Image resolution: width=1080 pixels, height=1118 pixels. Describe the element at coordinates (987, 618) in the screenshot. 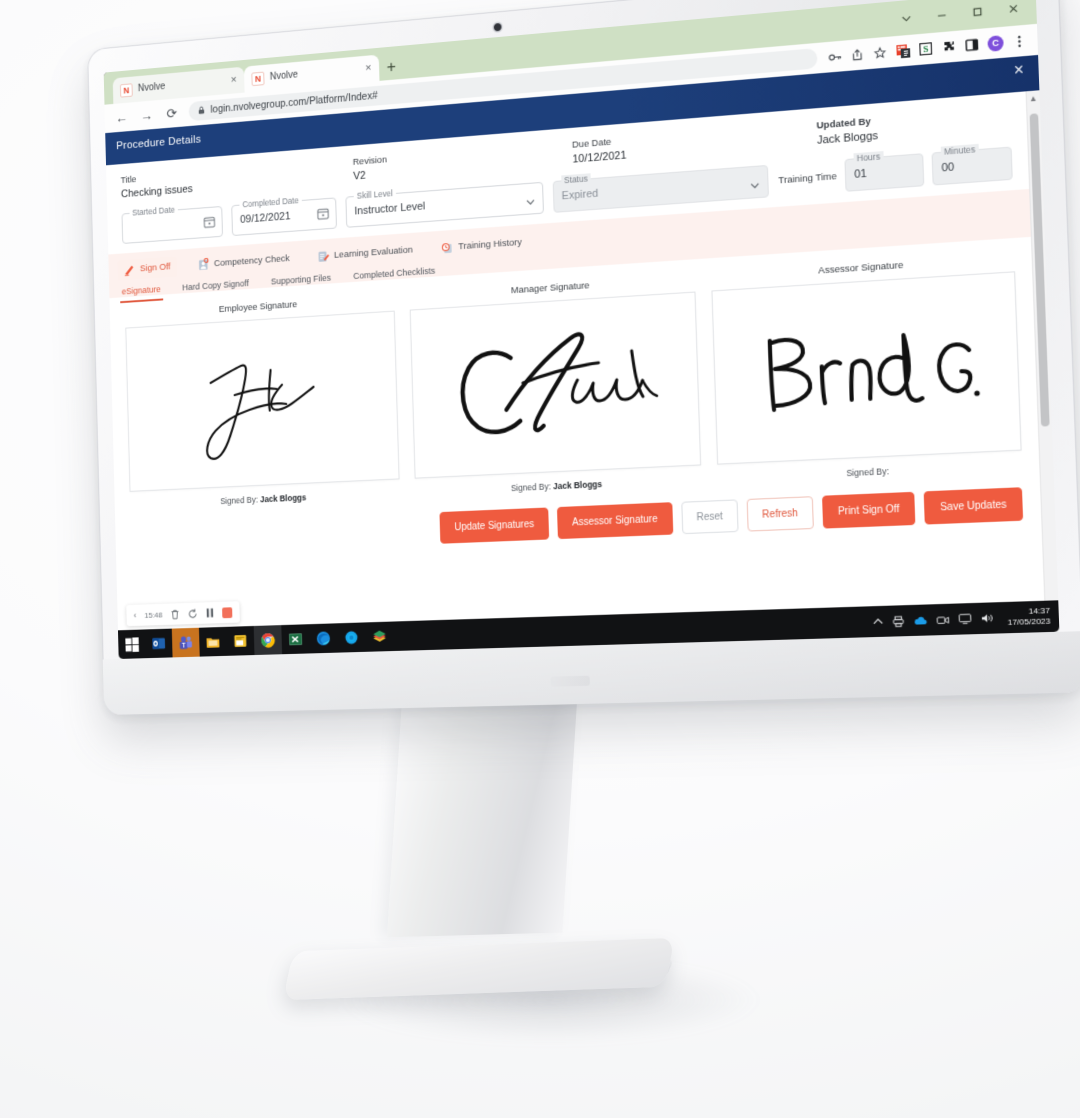

I see `volume-icon` at that location.